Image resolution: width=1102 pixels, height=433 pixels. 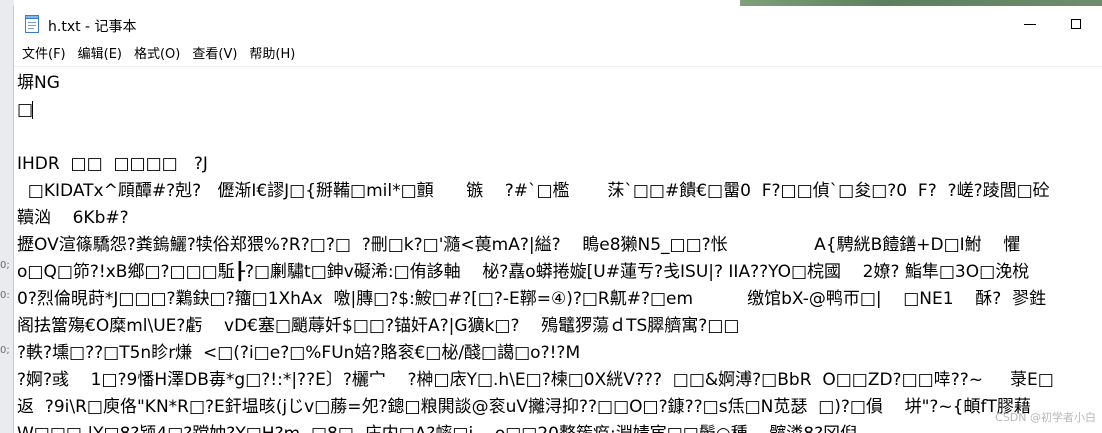 What do you see at coordinates (7, 216) in the screenshot?
I see `desktop-background-strip: 0; 0: 0;` at bounding box center [7, 216].